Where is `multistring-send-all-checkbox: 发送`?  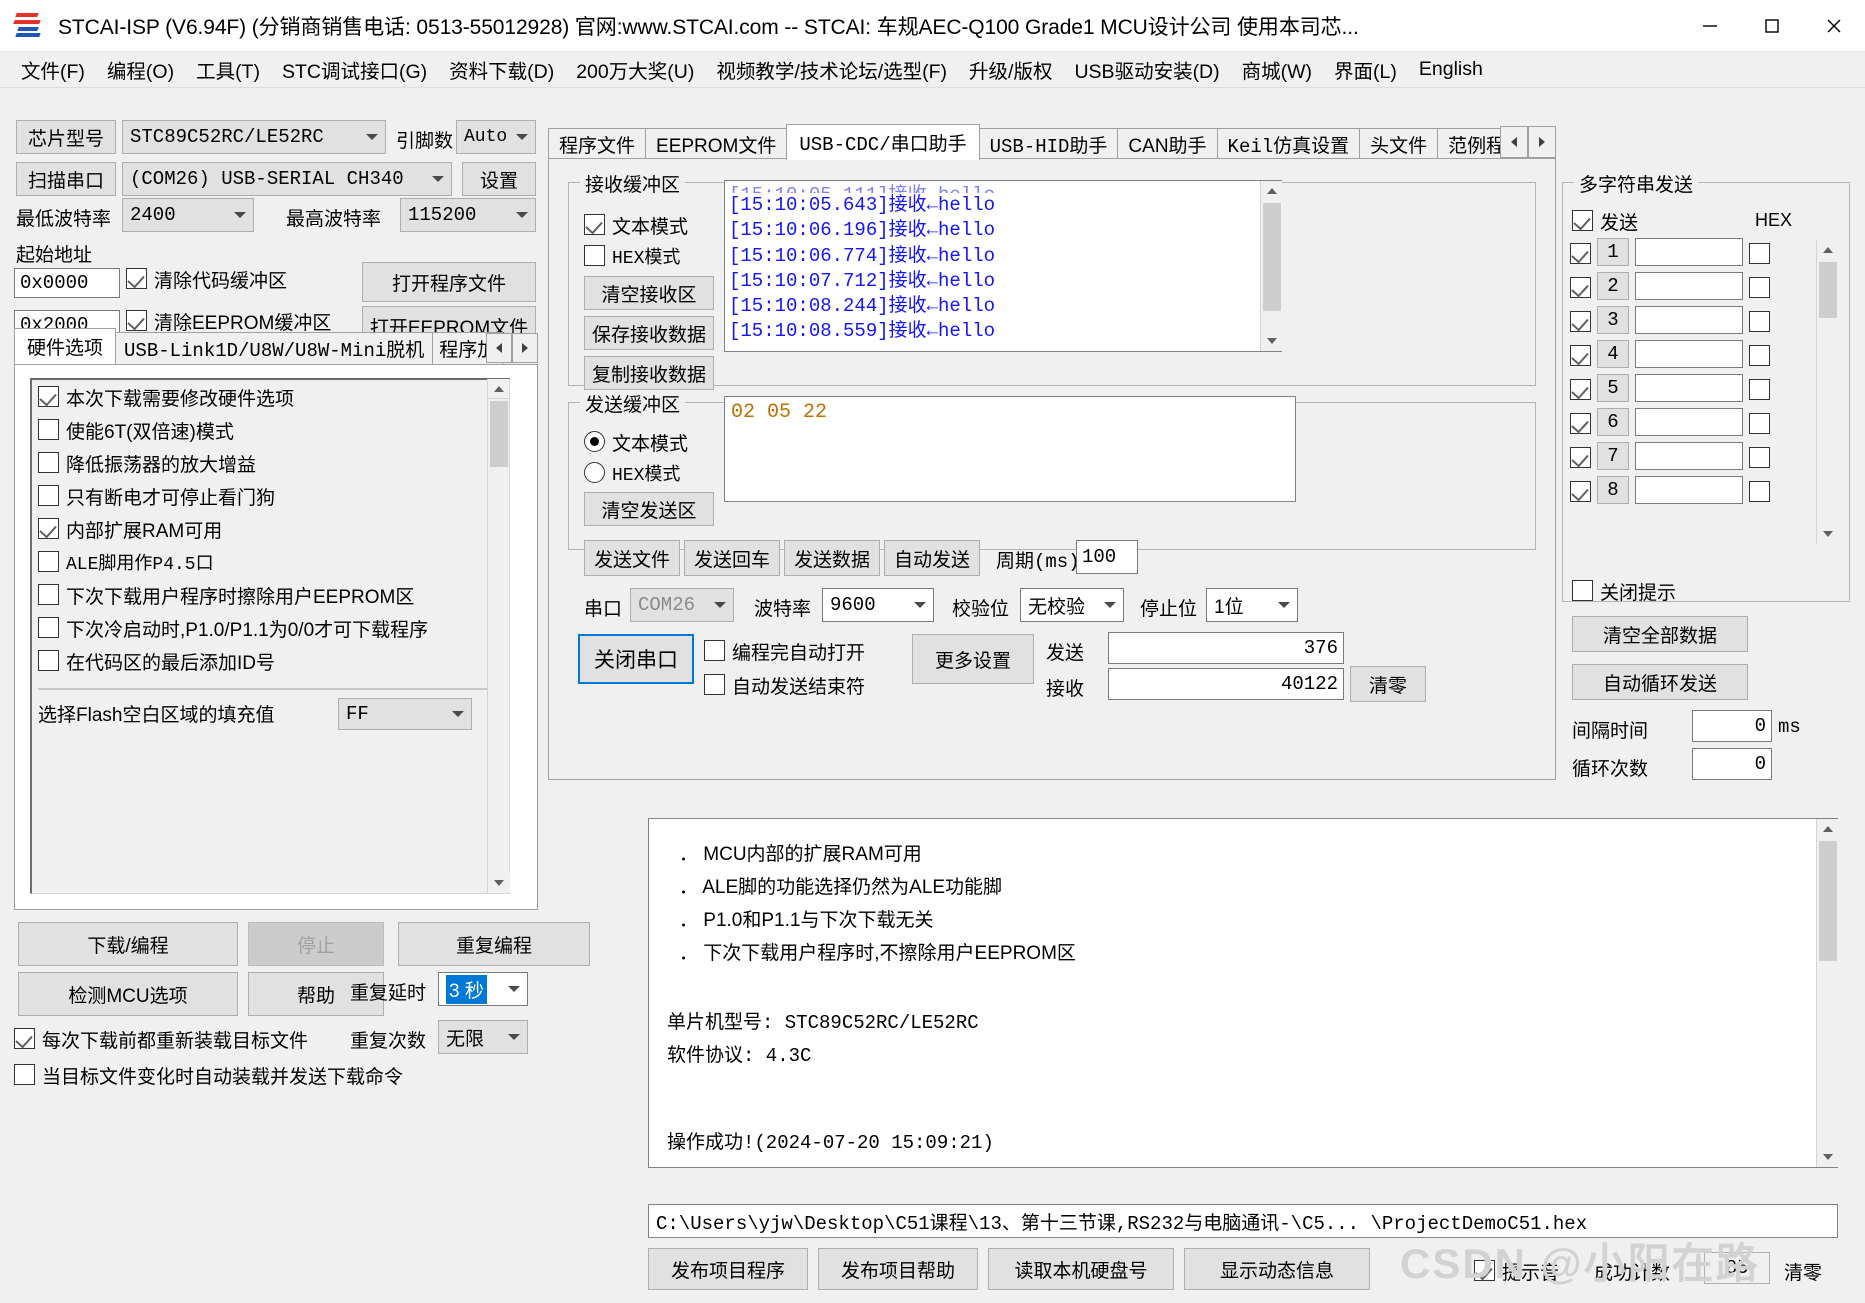
multistring-send-all-checkbox: 发送 is located at coordinates (1605, 221).